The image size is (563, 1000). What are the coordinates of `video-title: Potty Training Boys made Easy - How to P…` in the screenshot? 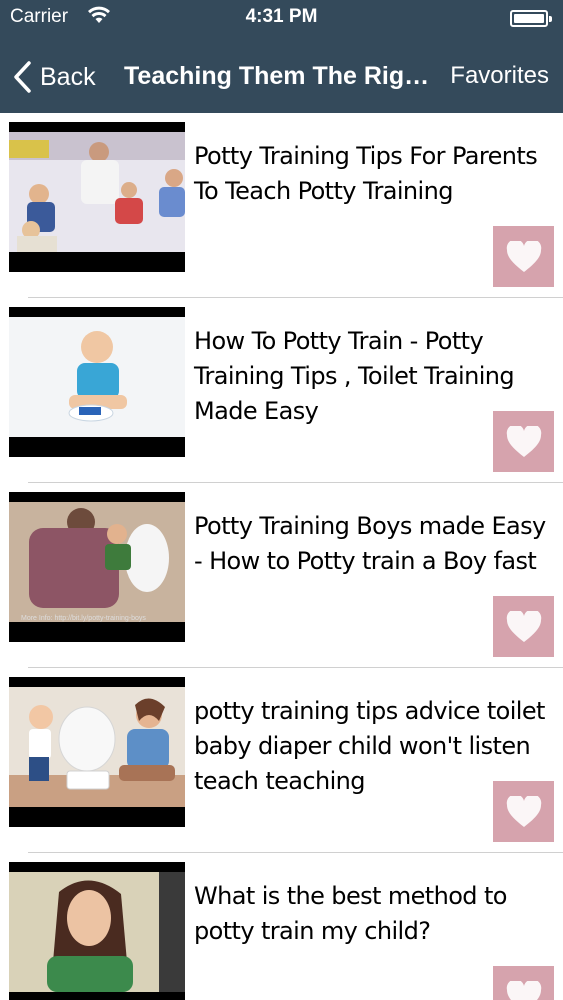 It's located at (370, 543).